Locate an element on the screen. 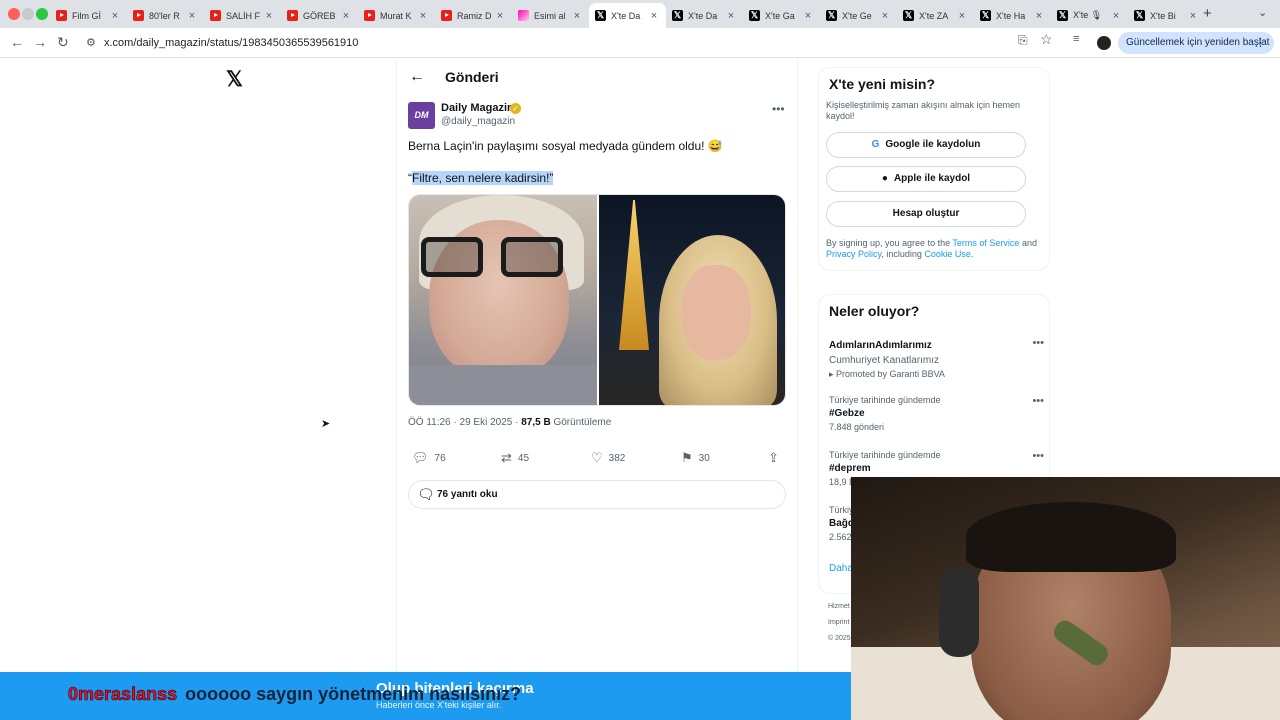  tab-4: GÖREB × is located at coordinates (319, 15).